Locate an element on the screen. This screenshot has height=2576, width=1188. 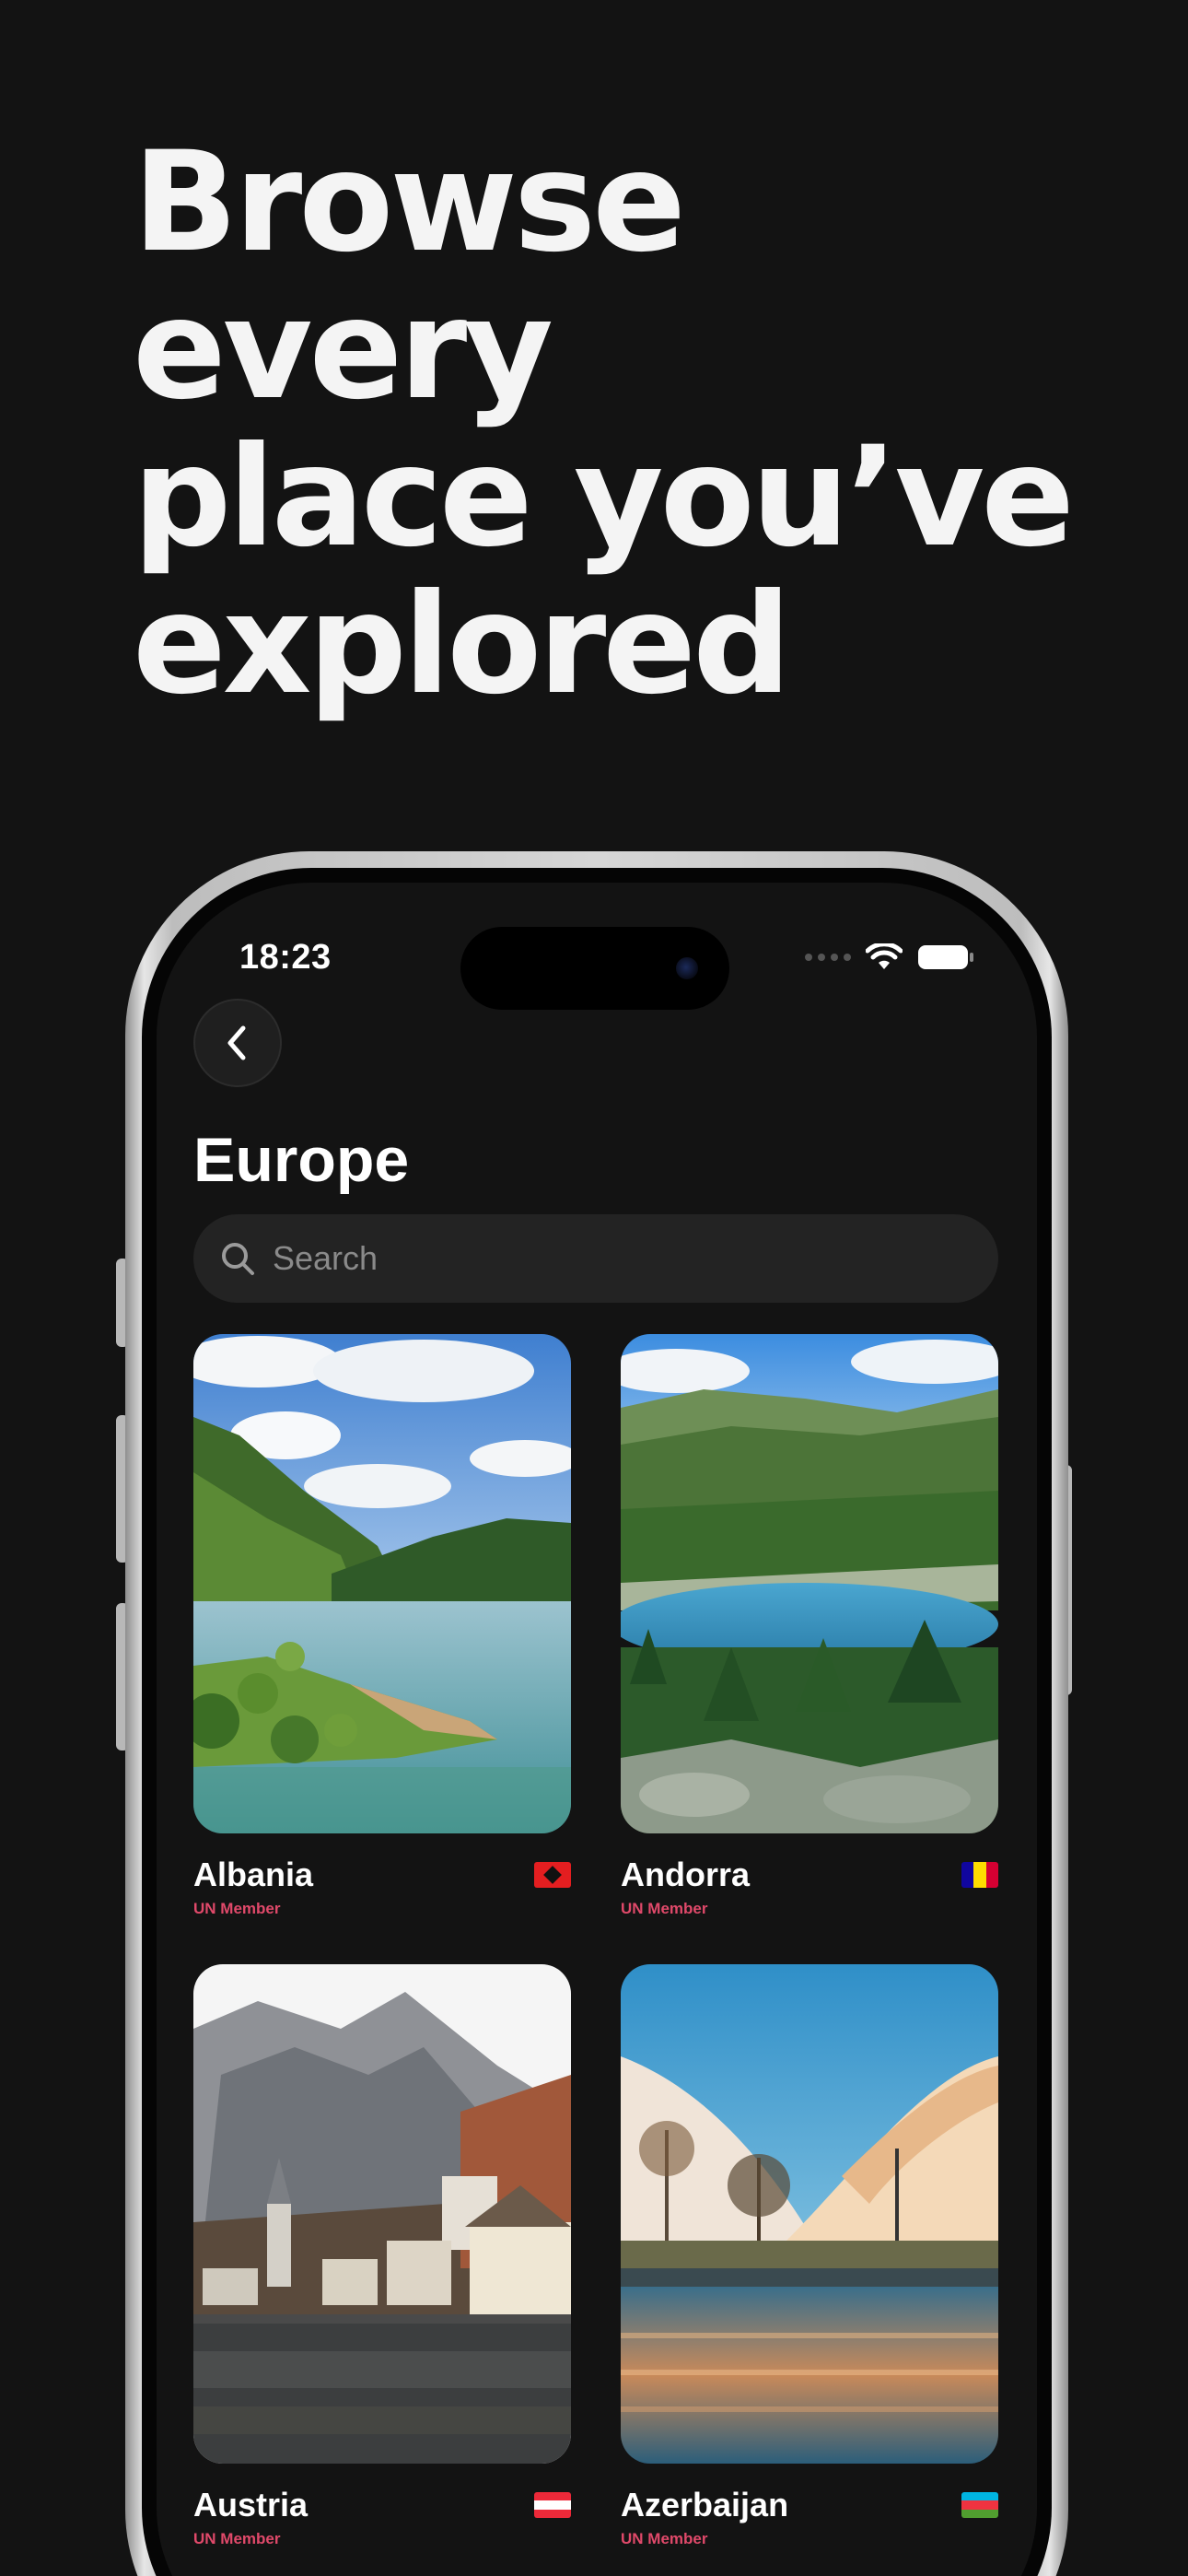
search-input is located at coordinates (595, 1258).